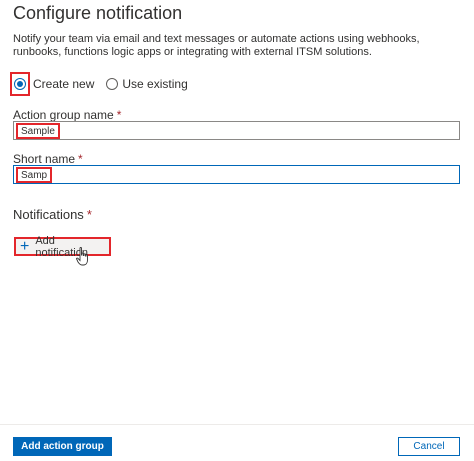  What do you see at coordinates (38, 131) in the screenshot?
I see `action-group-name-value: Sample` at bounding box center [38, 131].